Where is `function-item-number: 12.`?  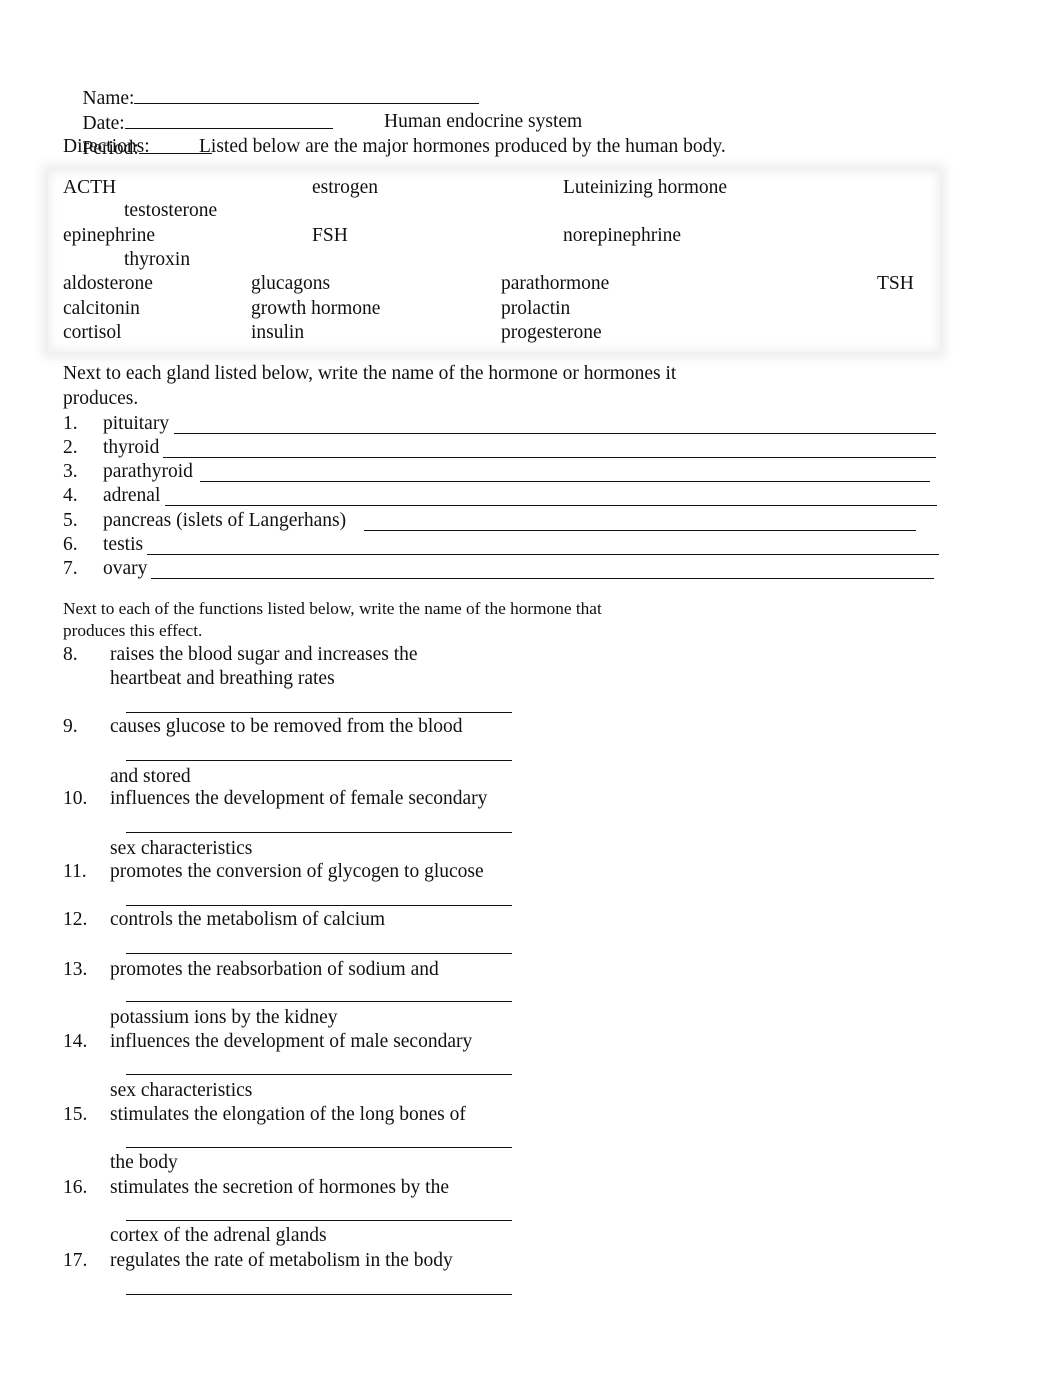 function-item-number: 12. is located at coordinates (75, 919).